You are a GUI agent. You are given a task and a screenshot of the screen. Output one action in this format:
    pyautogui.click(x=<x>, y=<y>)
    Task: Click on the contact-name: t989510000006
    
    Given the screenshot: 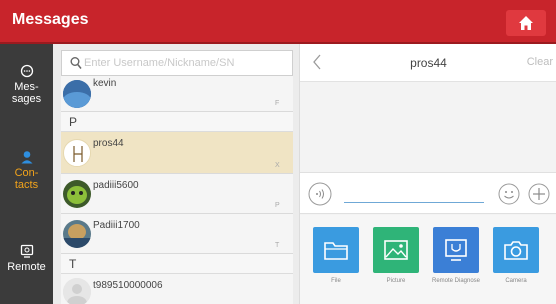 What is the action you would take?
    pyautogui.click(x=128, y=285)
    